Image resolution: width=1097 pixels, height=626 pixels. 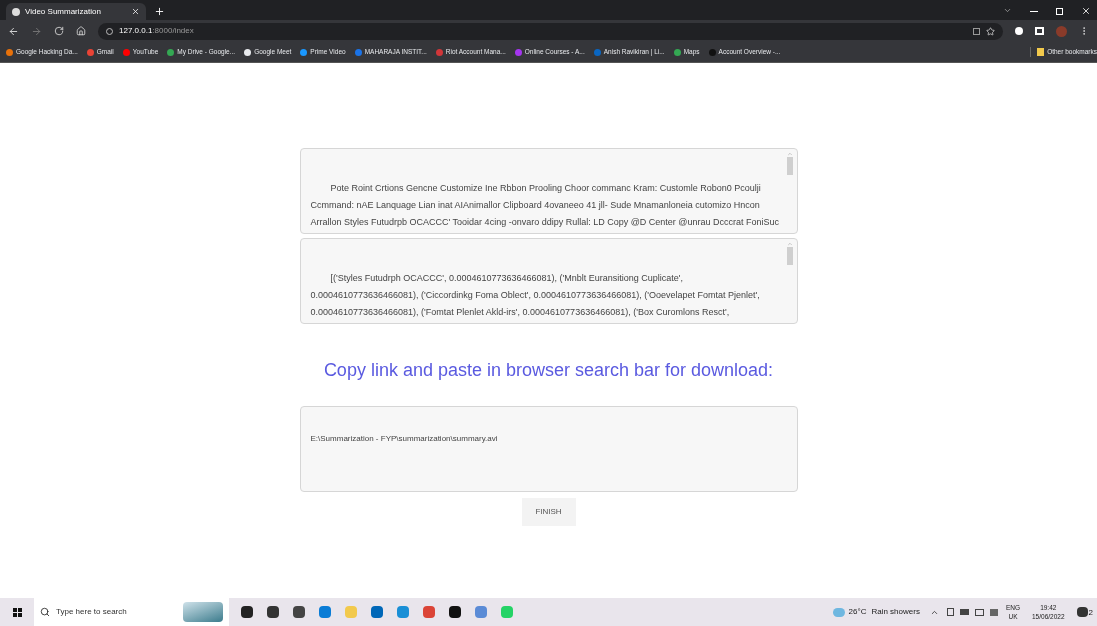 What do you see at coordinates (13, 31) in the screenshot?
I see `back-icon` at bounding box center [13, 31].